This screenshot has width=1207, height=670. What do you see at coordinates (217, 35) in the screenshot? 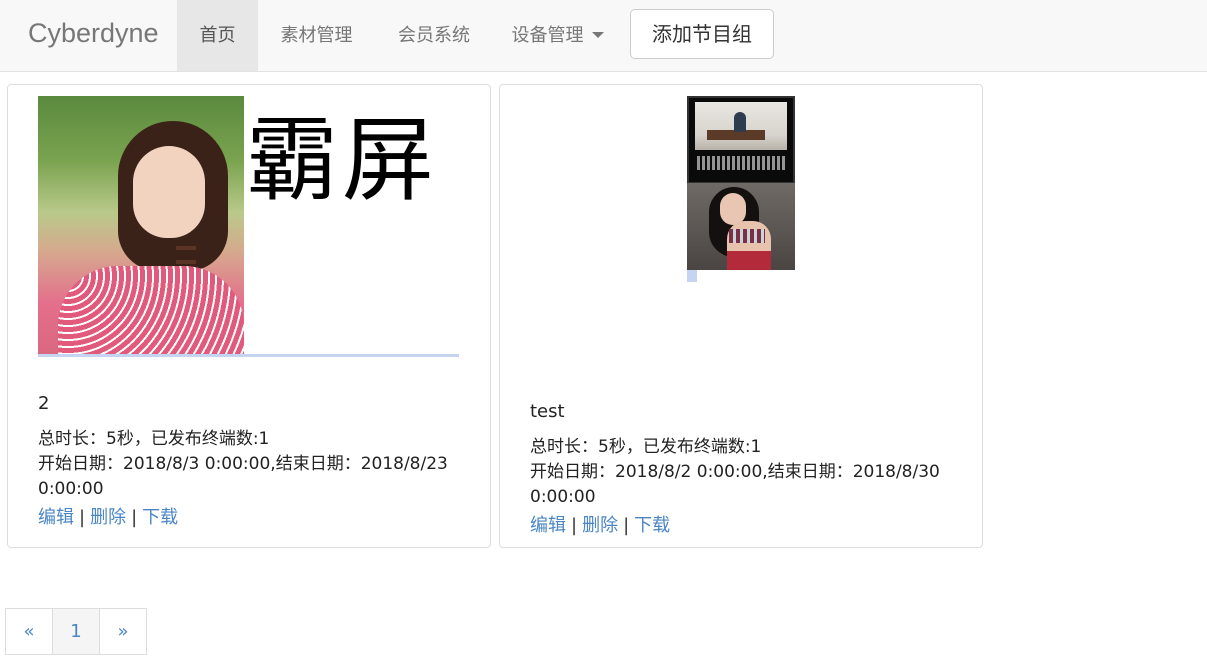
I see `nav-item-home: 首页` at bounding box center [217, 35].